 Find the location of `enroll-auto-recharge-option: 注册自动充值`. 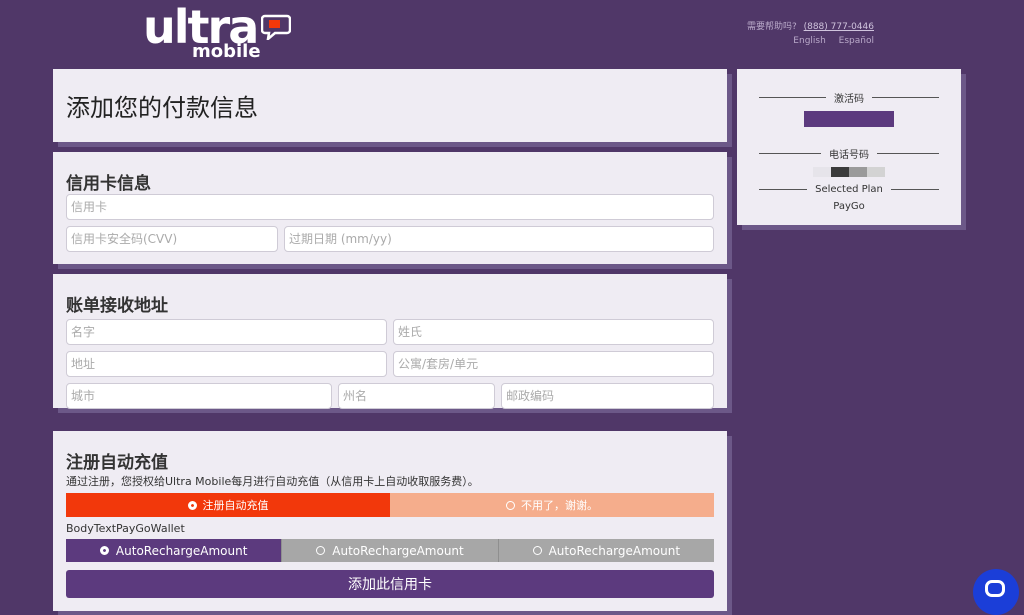

enroll-auto-recharge-option: 注册自动充值 is located at coordinates (228, 505).